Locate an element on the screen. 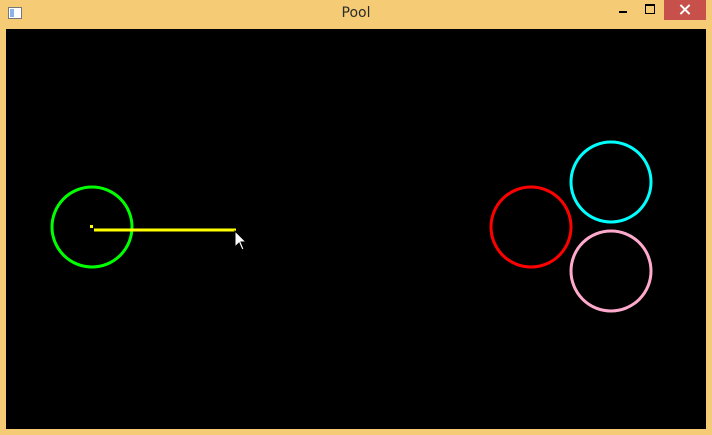 This screenshot has width=712, height=435. red-ball is located at coordinates (531, 227).